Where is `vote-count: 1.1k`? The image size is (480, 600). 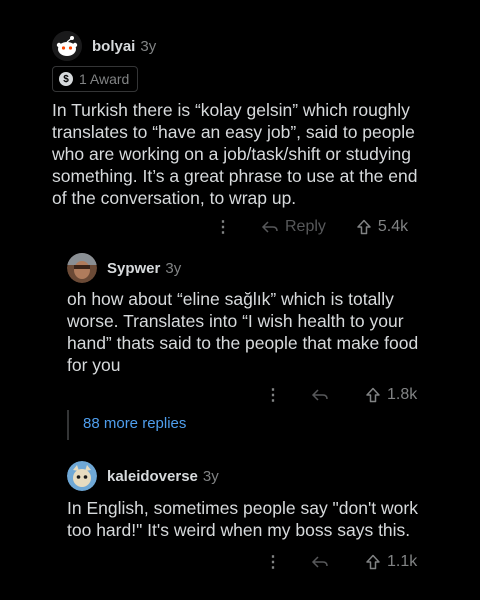 vote-count: 1.1k is located at coordinates (402, 561).